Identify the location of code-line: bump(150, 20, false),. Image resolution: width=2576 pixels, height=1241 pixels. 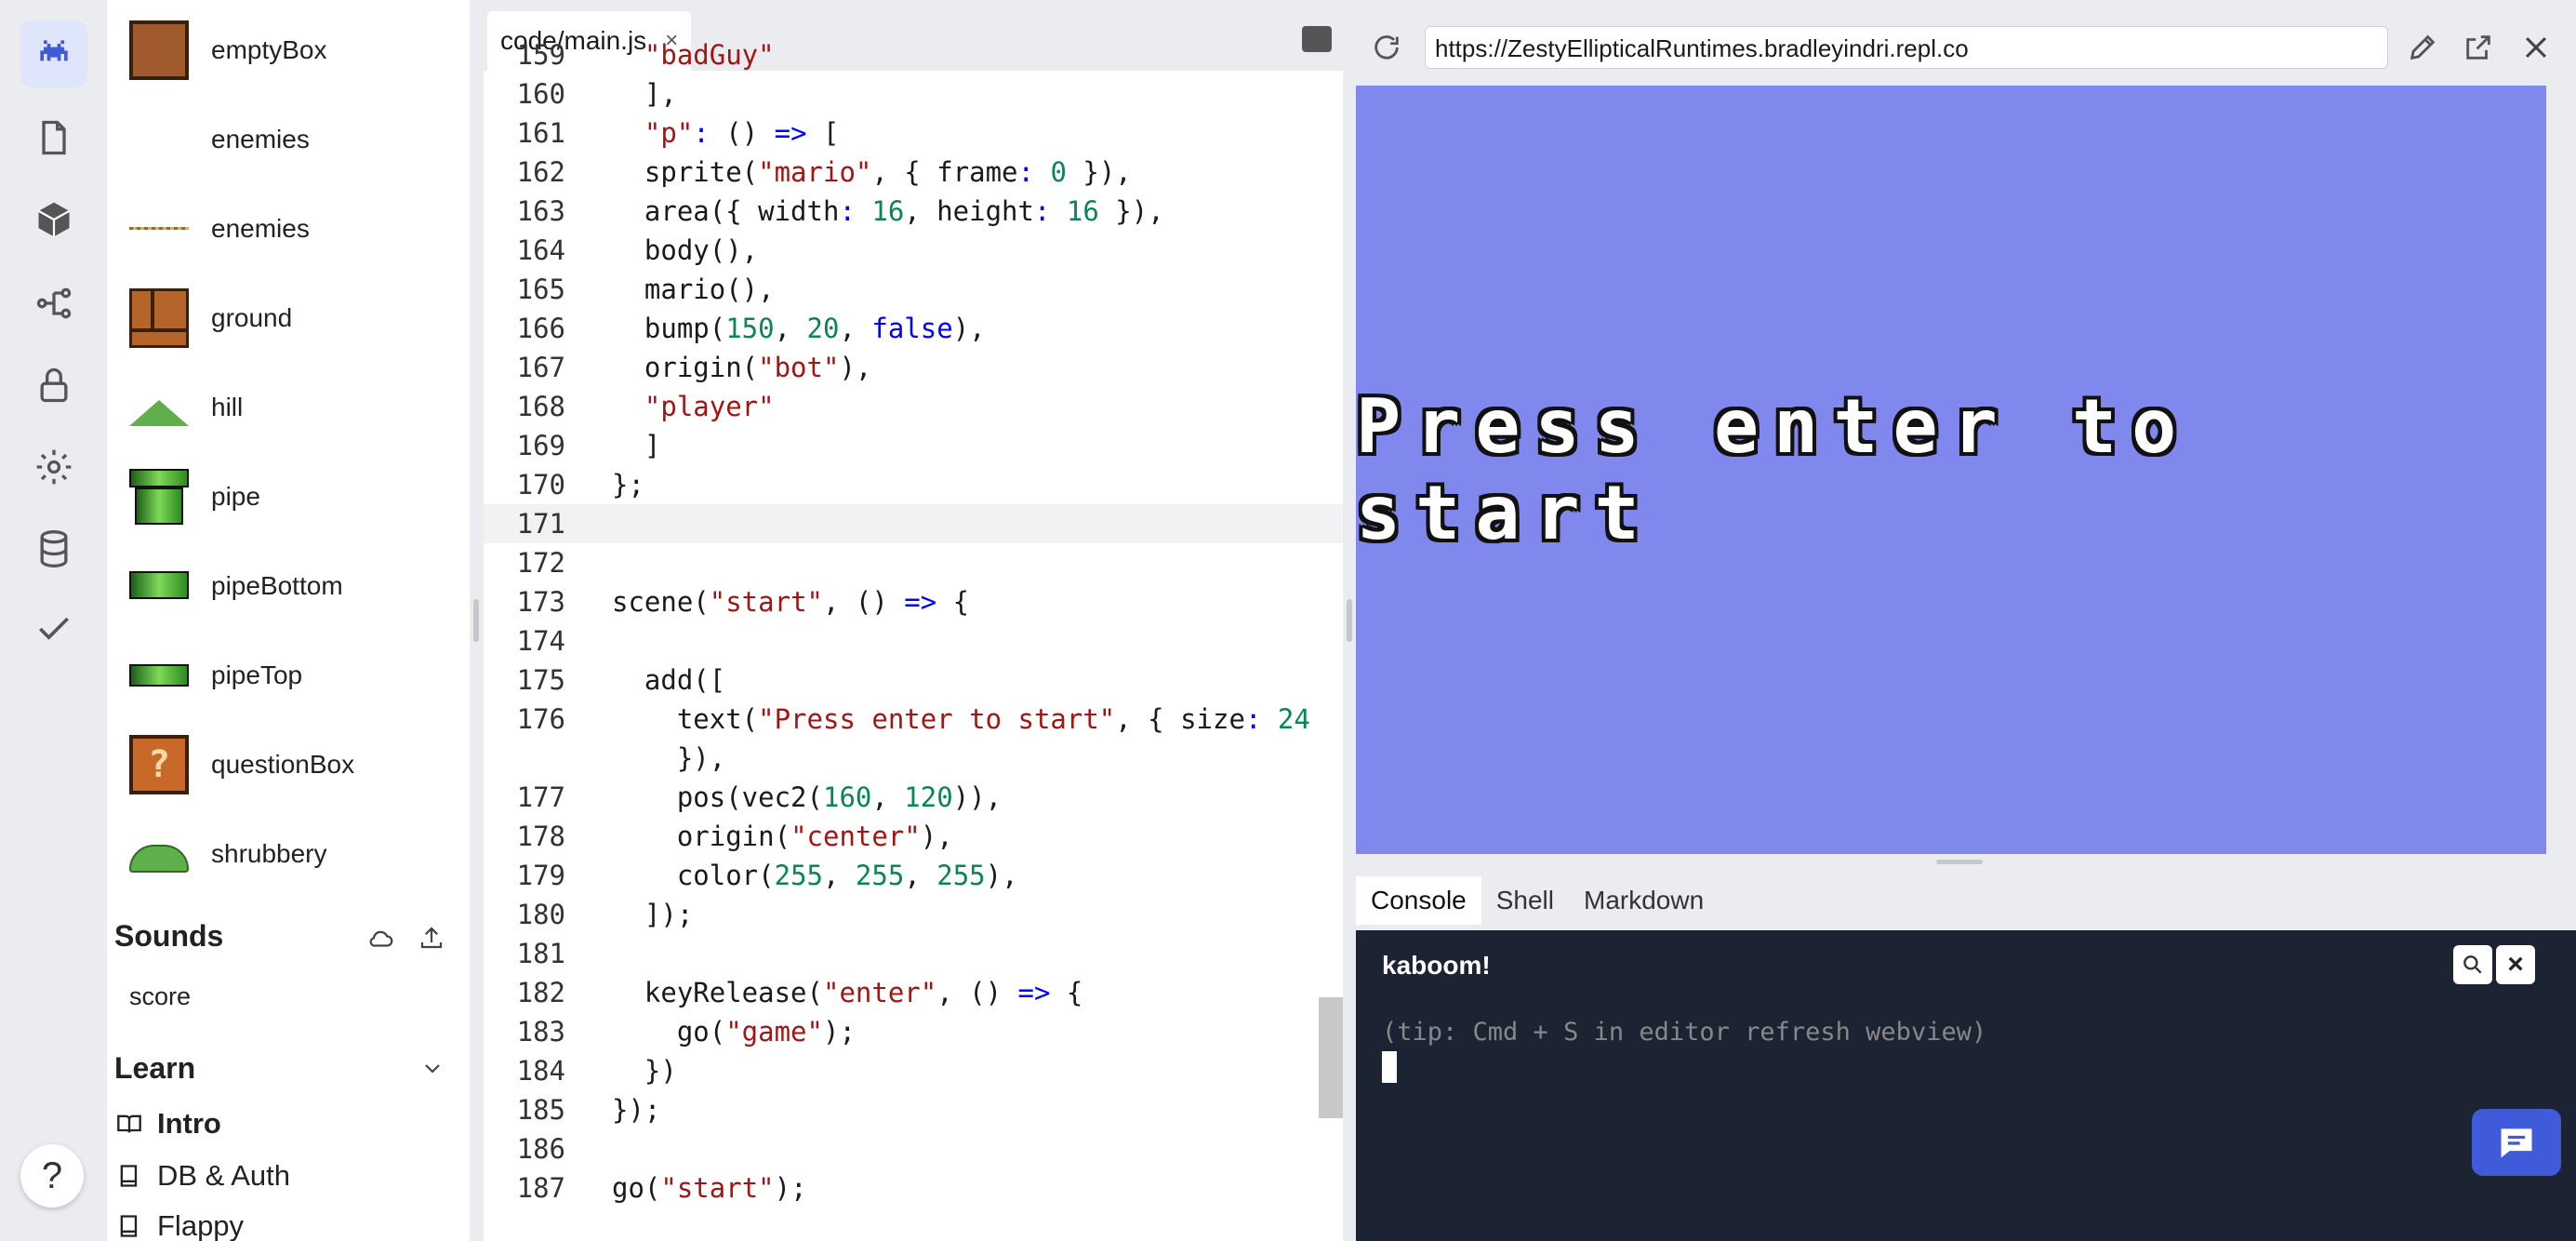
(799, 328).